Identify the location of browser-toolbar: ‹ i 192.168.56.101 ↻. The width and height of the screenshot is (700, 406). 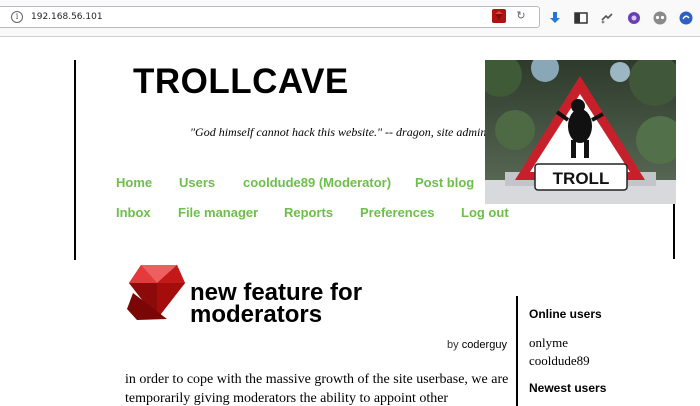
(350, 18).